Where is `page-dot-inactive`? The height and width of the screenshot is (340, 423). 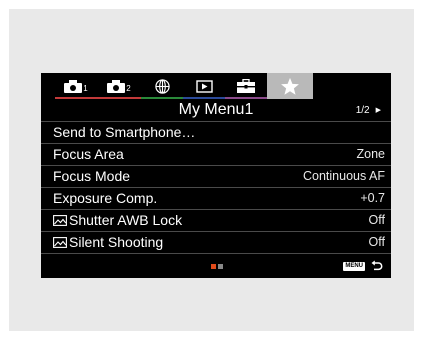
page-dot-inactive is located at coordinates (220, 266).